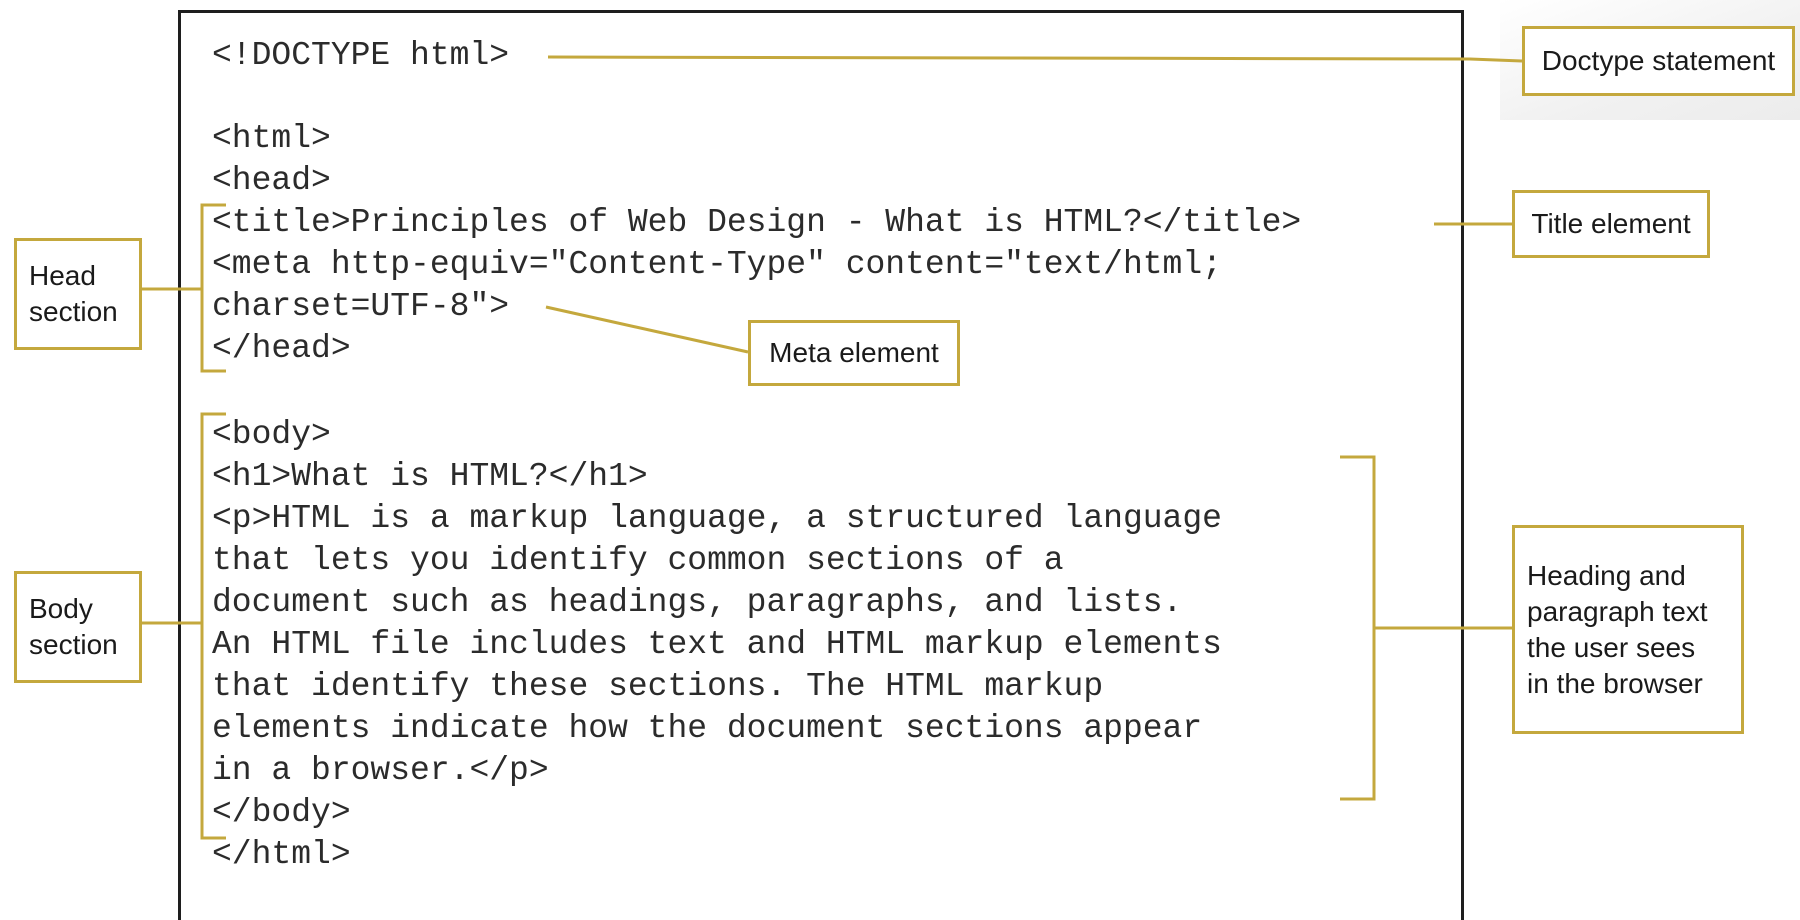 Image resolution: width=1800 pixels, height=920 pixels. I want to click on title-callout-label: Title element, so click(1611, 223).